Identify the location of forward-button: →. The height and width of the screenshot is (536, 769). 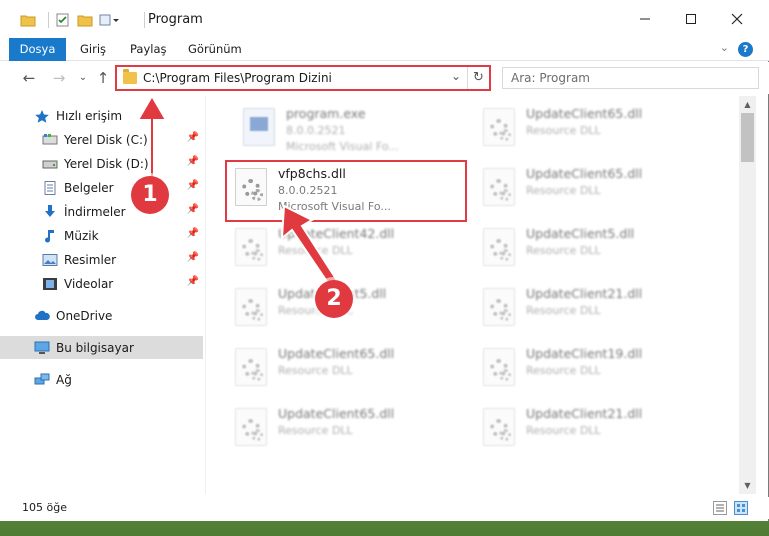
(59, 78).